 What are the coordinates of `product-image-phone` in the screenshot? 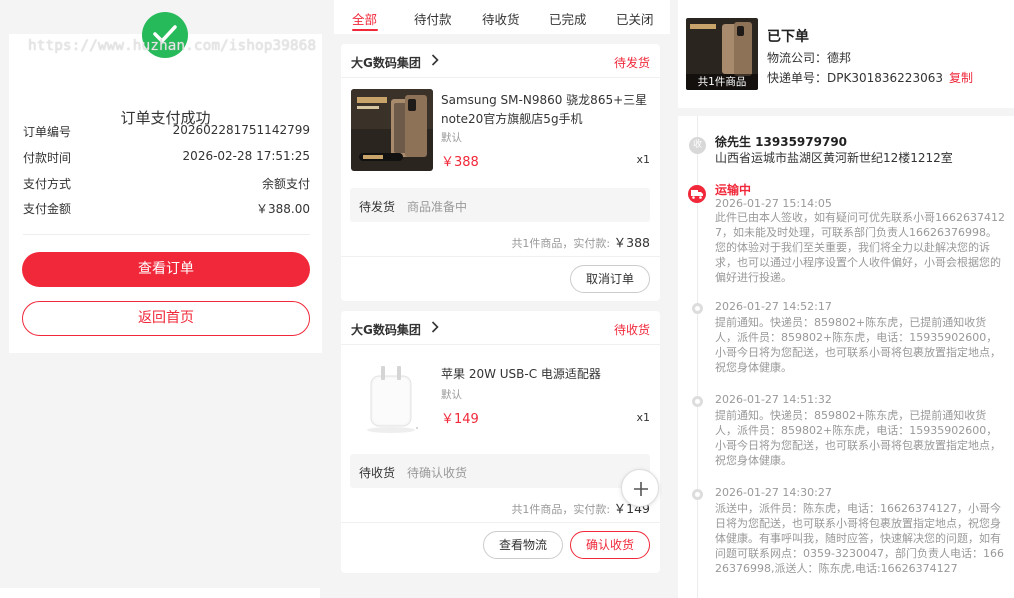 It's located at (392, 130).